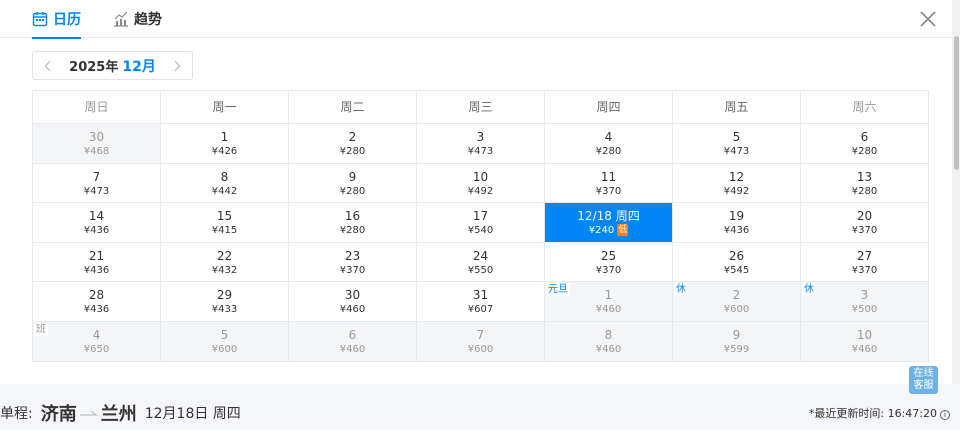 This screenshot has width=960, height=430. I want to click on weekday-label: 周日, so click(97, 107).